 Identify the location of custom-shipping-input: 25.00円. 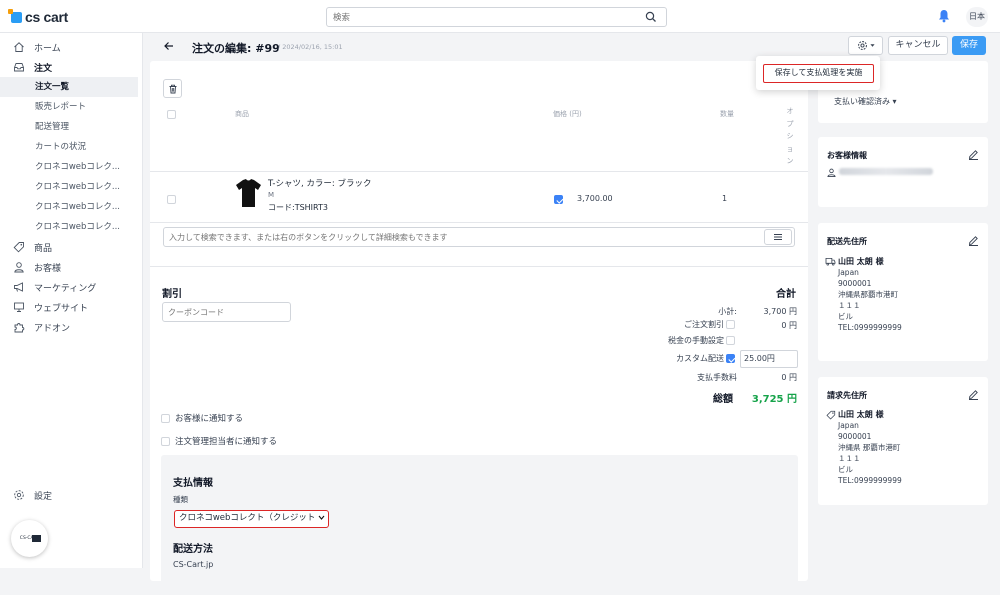
(769, 359).